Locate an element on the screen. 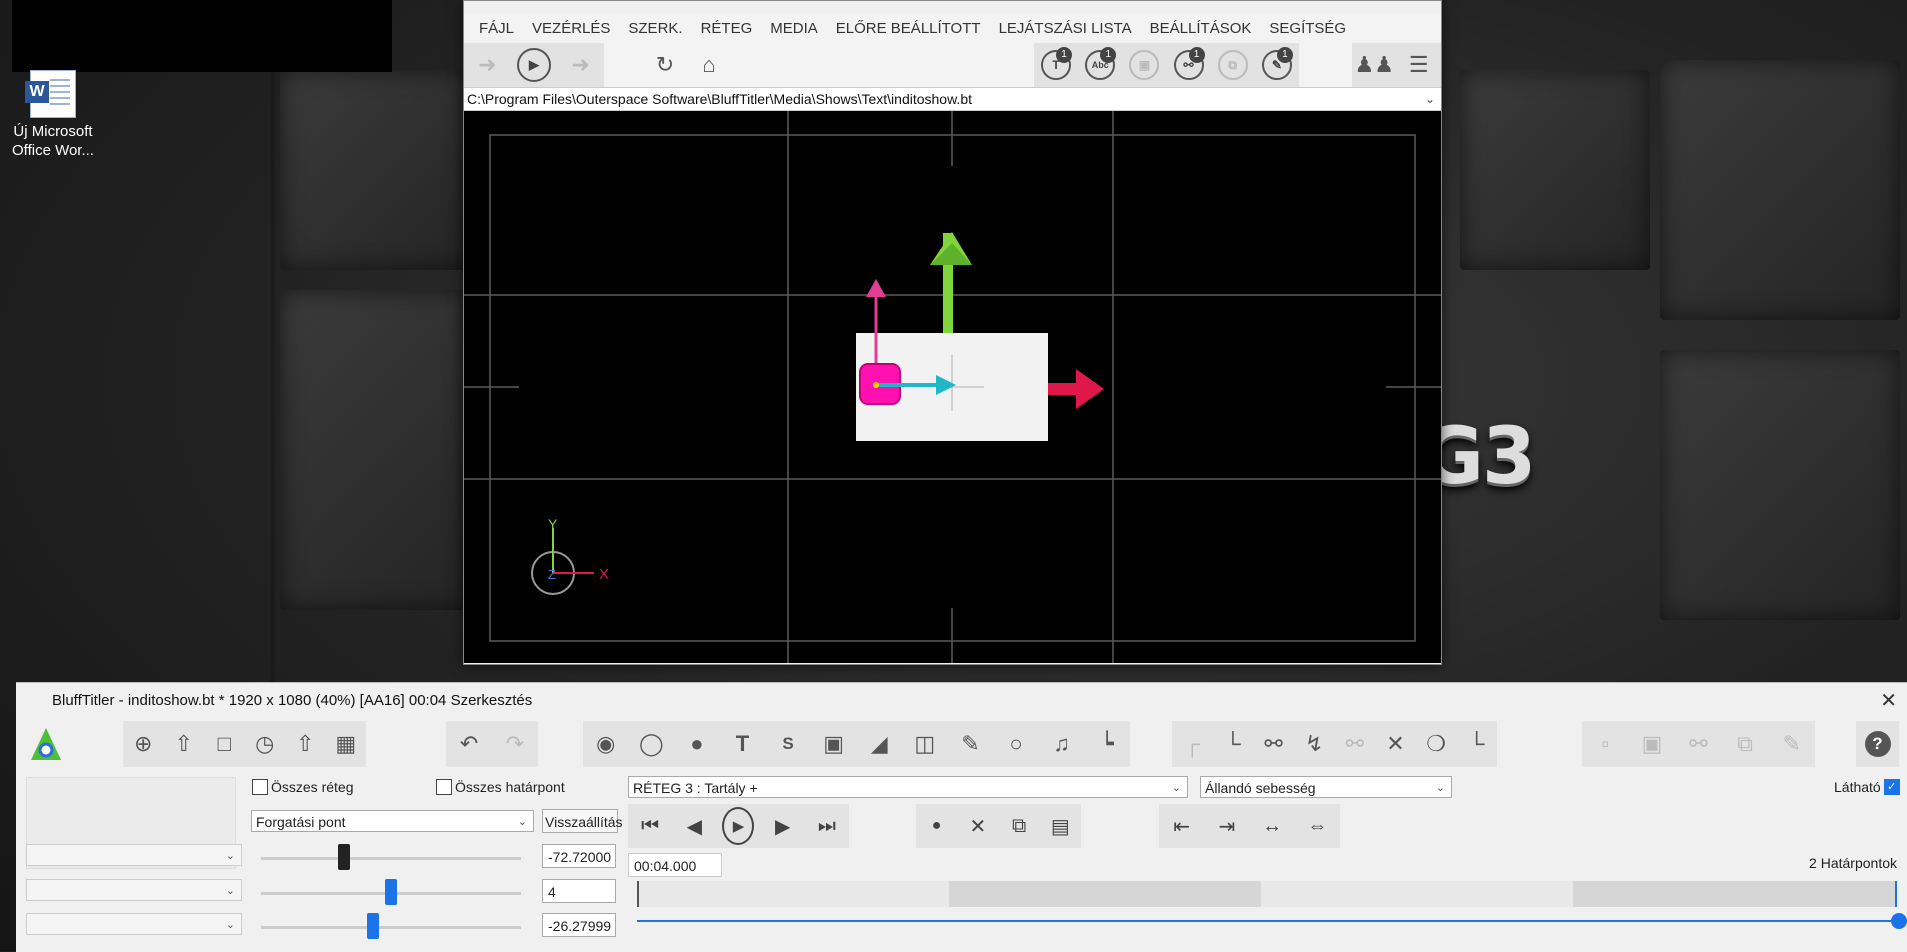  slider-3-thumb is located at coordinates (372, 926).